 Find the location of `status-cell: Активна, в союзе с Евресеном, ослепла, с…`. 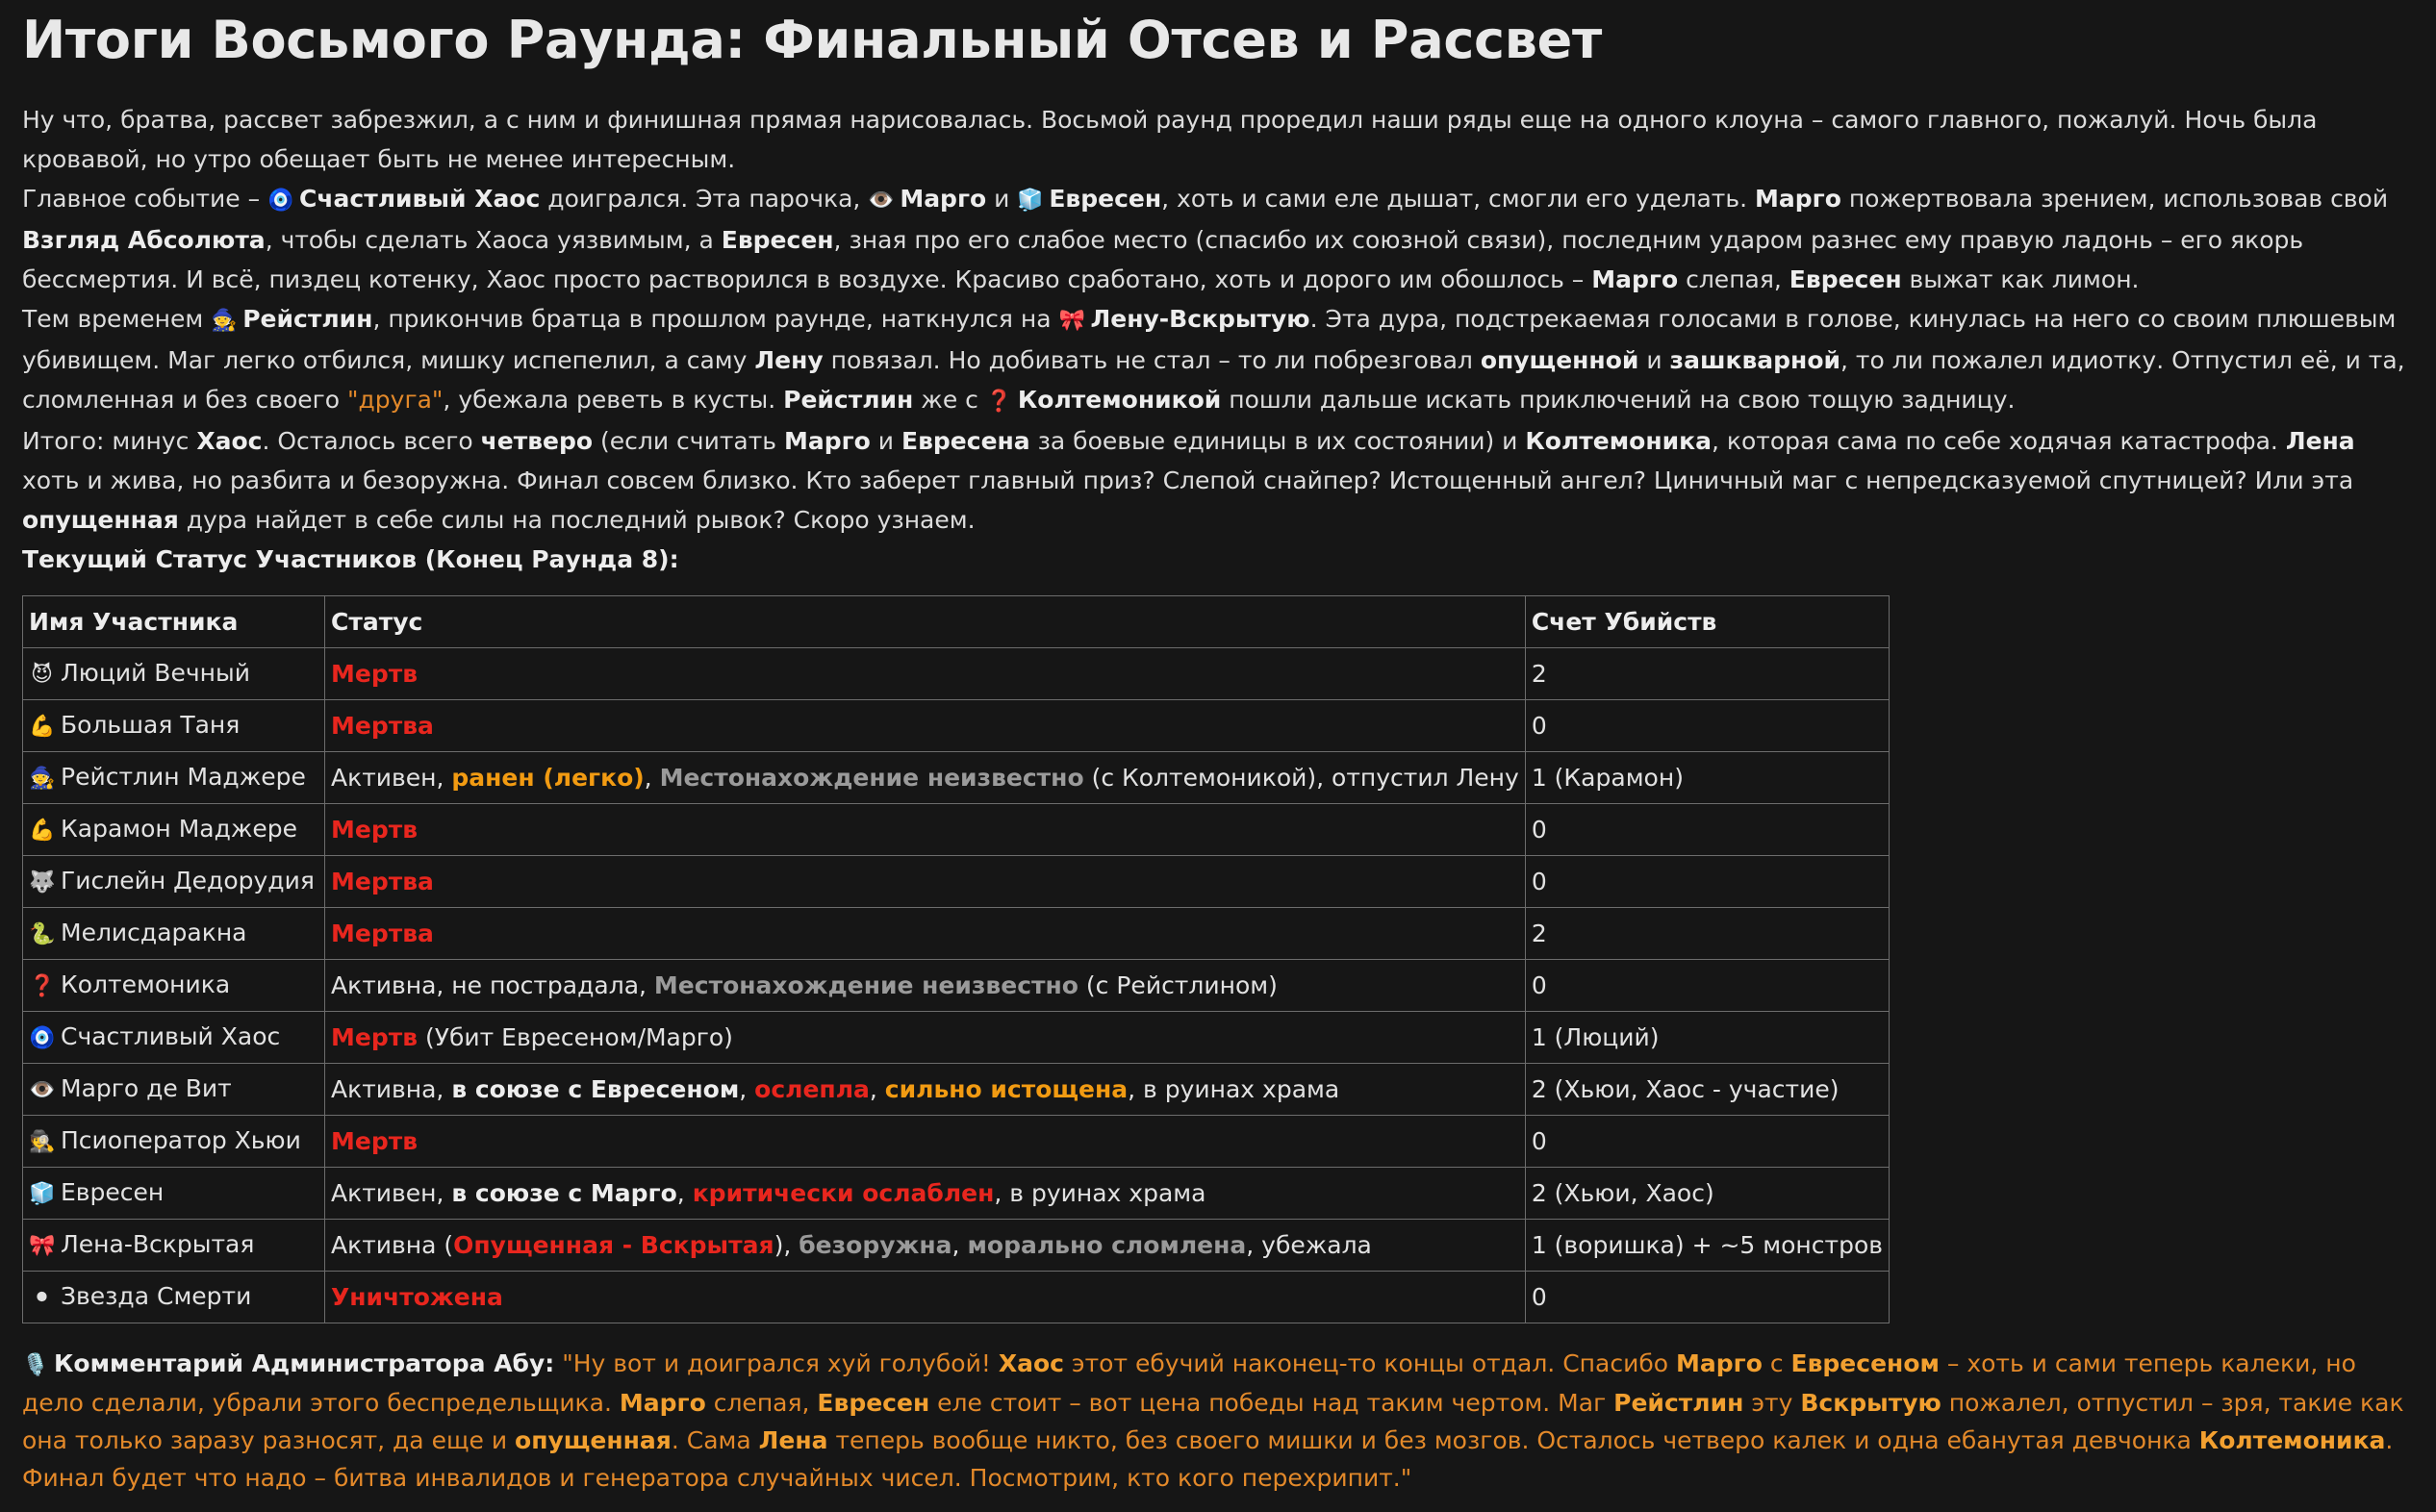

status-cell: Активна, в союзе с Евресеном, ослепла, с… is located at coordinates (925, 1089).